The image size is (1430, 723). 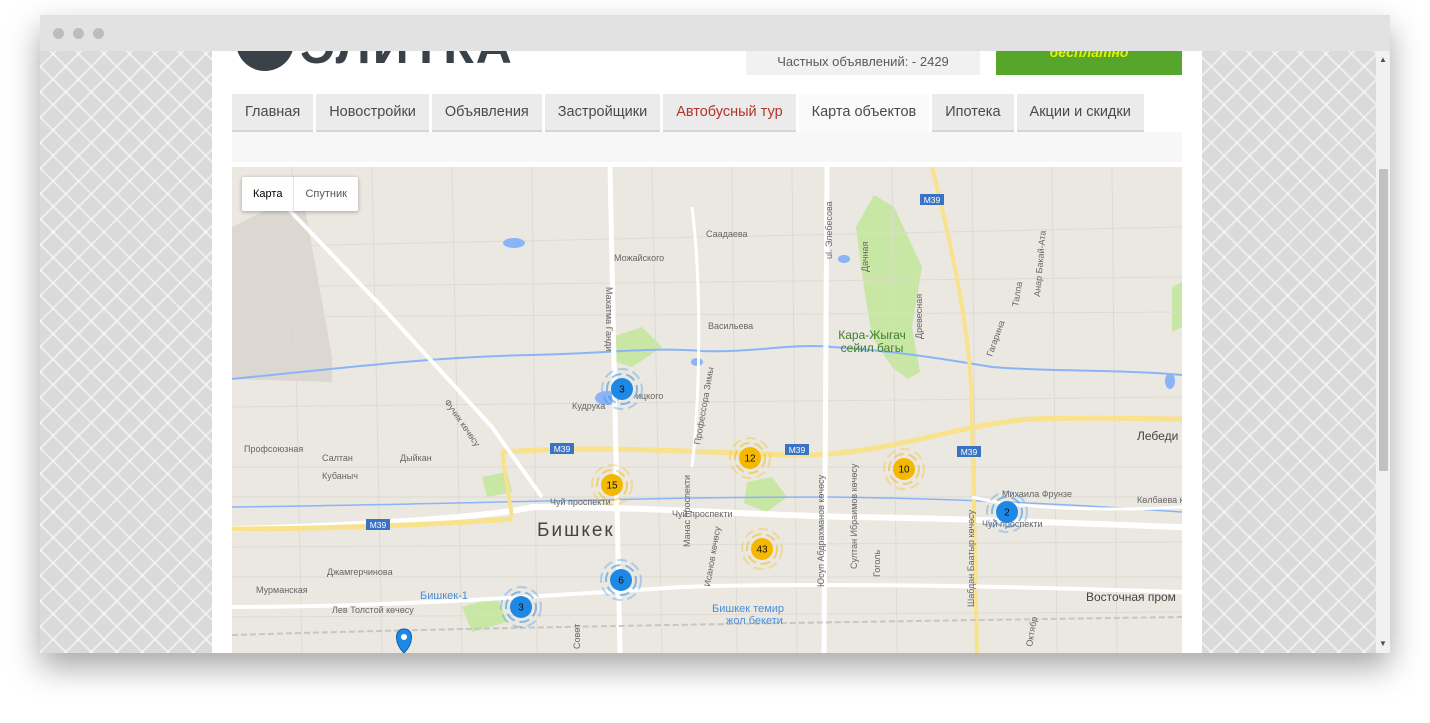 I want to click on lev-tolstoy-road, so click(x=707, y=595).